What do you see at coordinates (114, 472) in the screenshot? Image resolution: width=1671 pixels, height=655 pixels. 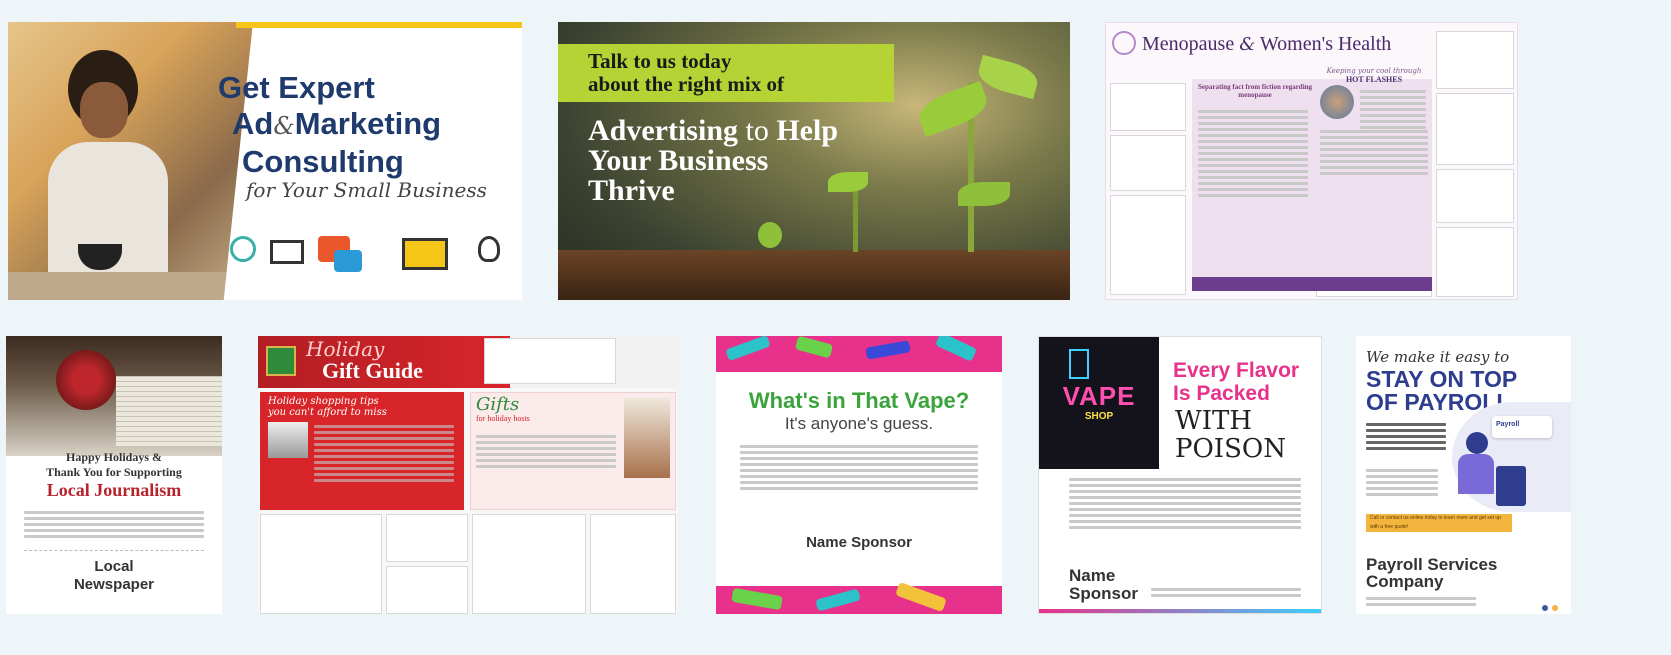 I see `journalism-line2: Thank You for Supporting` at bounding box center [114, 472].